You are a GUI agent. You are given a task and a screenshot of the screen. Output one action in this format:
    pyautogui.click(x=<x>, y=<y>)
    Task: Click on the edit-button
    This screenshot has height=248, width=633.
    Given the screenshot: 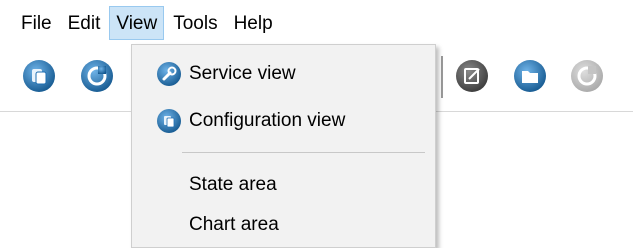 What is the action you would take?
    pyautogui.click(x=472, y=76)
    